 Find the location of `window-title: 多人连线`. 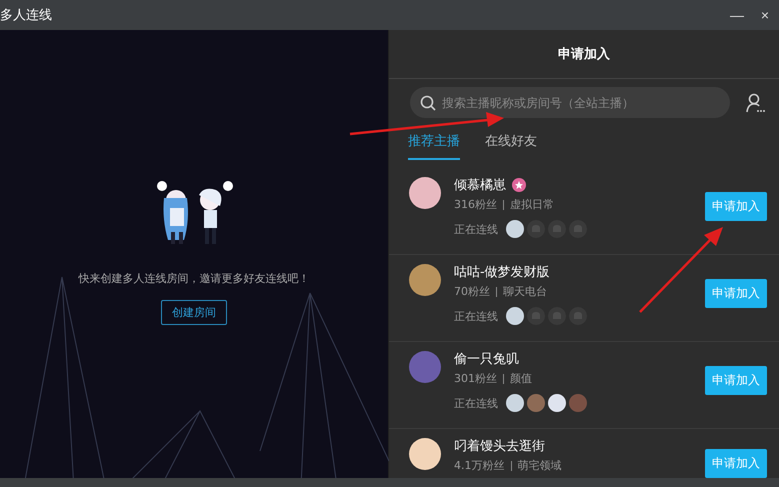

window-title: 多人连线 is located at coordinates (26, 15).